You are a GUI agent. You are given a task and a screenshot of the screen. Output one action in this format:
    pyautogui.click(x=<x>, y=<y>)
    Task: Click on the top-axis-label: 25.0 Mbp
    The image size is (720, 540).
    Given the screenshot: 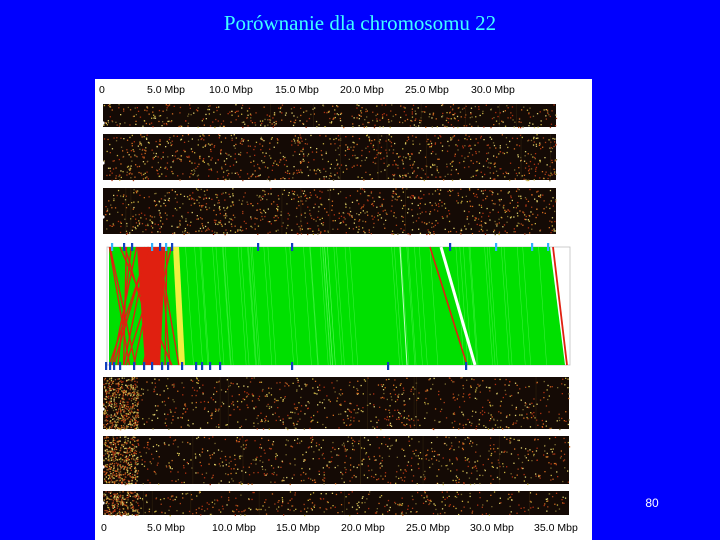 What is the action you would take?
    pyautogui.click(x=427, y=90)
    